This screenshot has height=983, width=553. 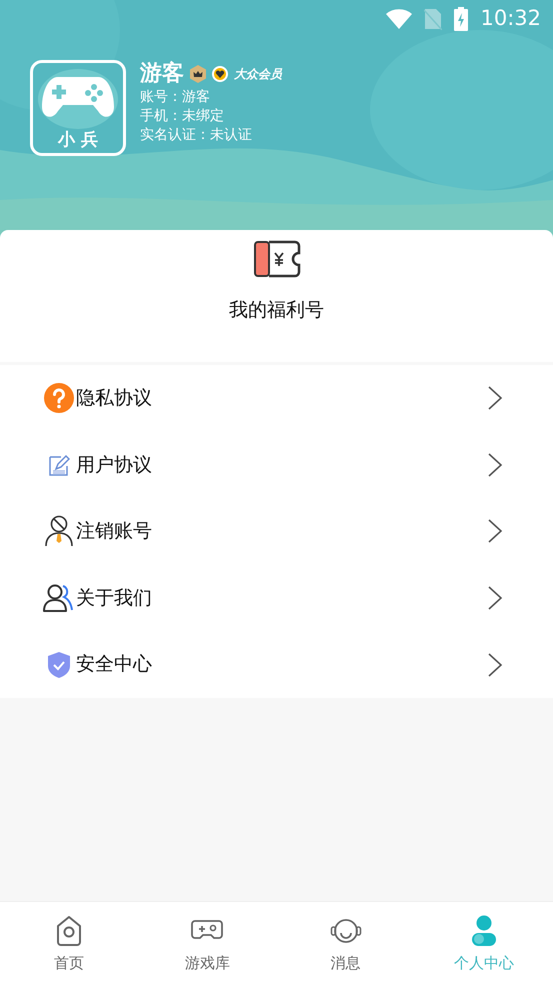 What do you see at coordinates (59, 664) in the screenshot?
I see `shield-check-icon` at bounding box center [59, 664].